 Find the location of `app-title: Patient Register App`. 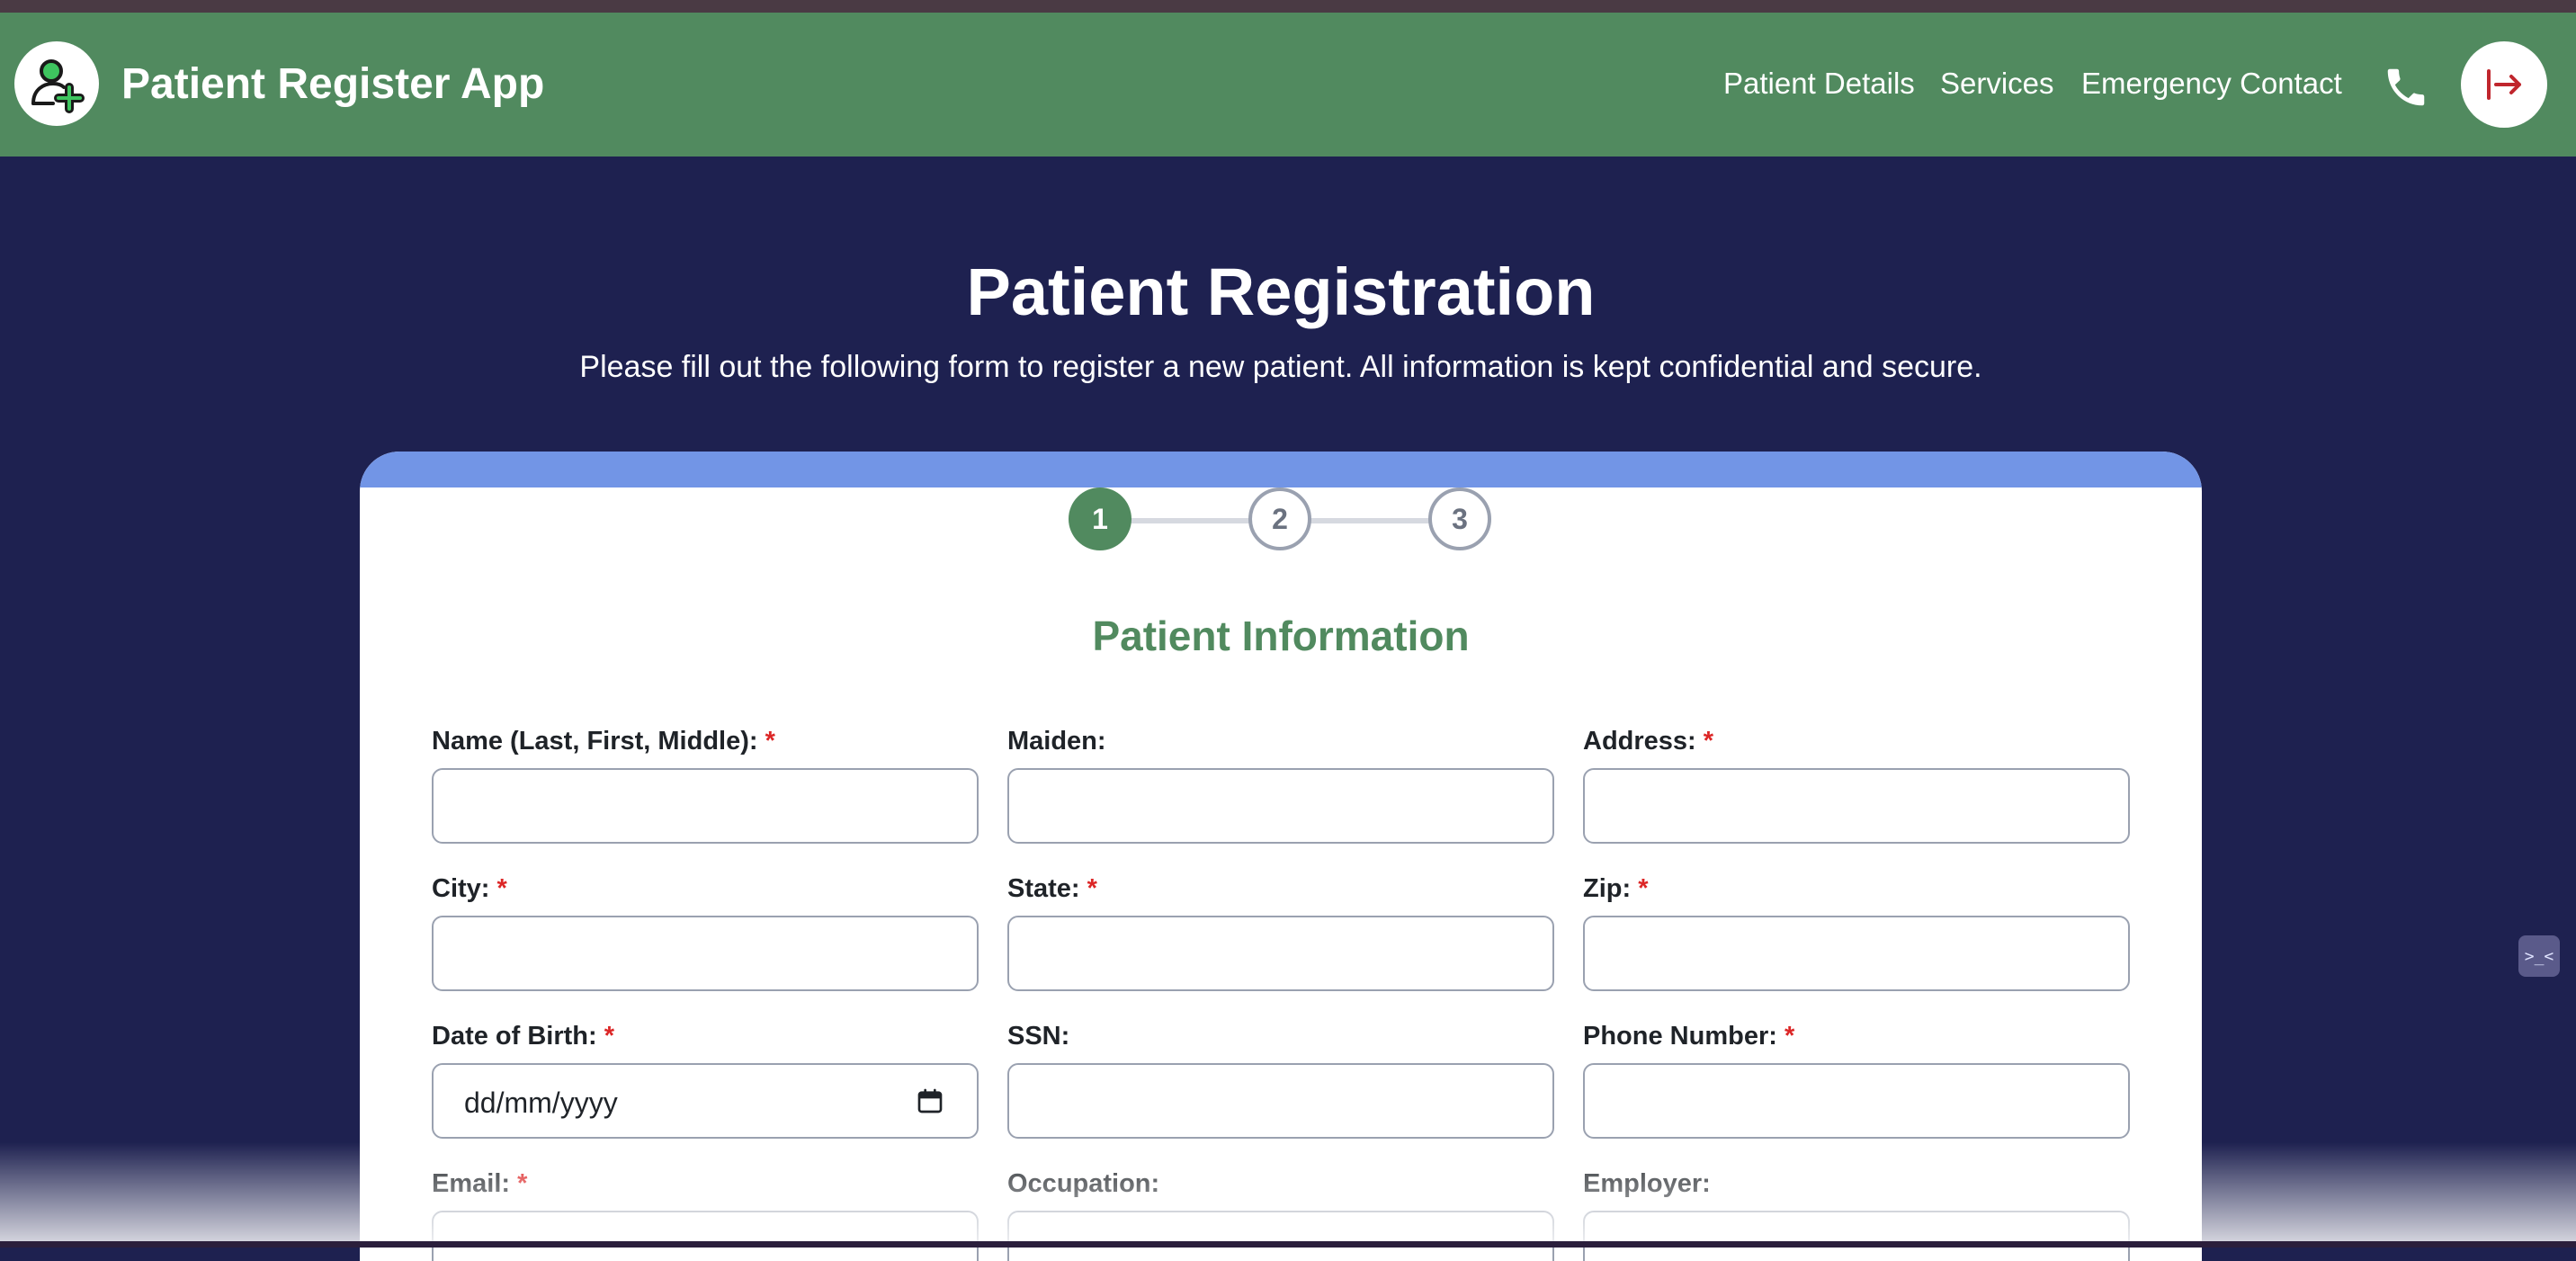

app-title: Patient Register App is located at coordinates (333, 84).